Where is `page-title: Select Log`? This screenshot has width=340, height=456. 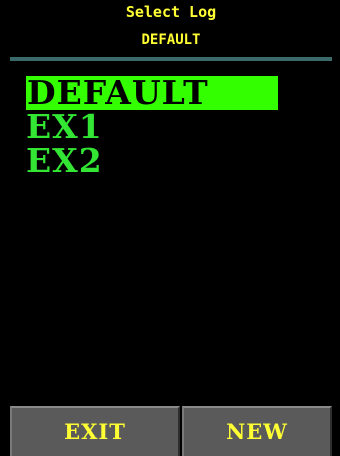 page-title: Select Log is located at coordinates (171, 12).